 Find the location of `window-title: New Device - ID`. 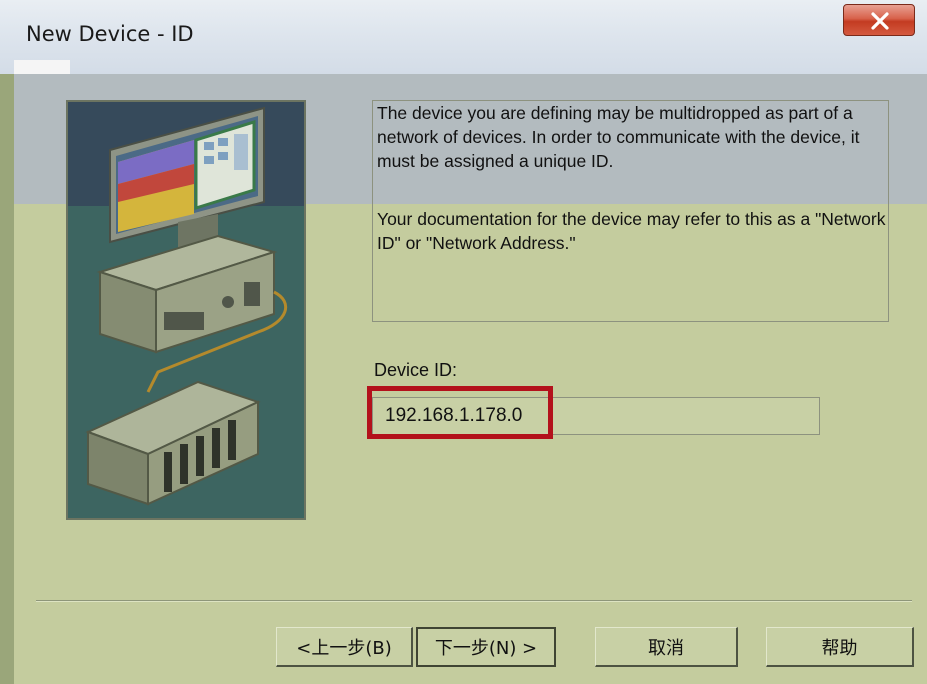

window-title: New Device - ID is located at coordinates (110, 34).